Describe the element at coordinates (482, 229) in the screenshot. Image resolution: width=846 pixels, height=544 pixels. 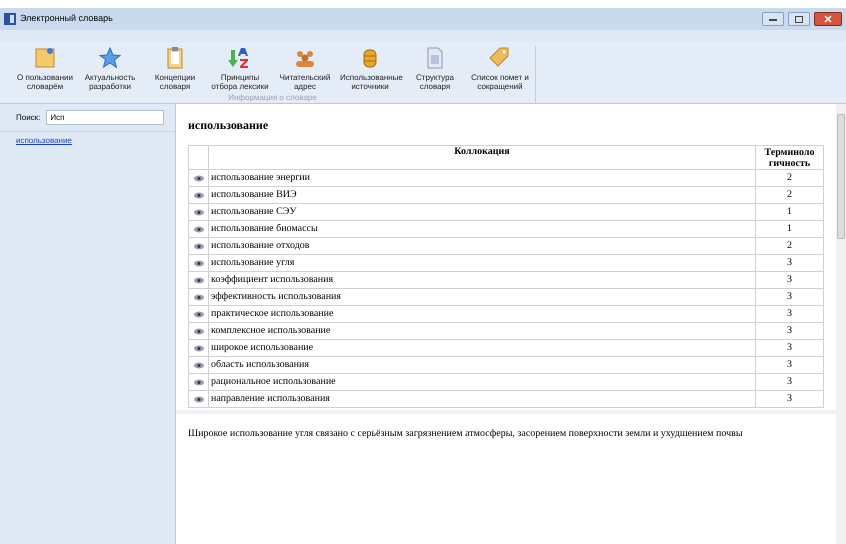
I see `collocation-cell: использование биомассы` at that location.